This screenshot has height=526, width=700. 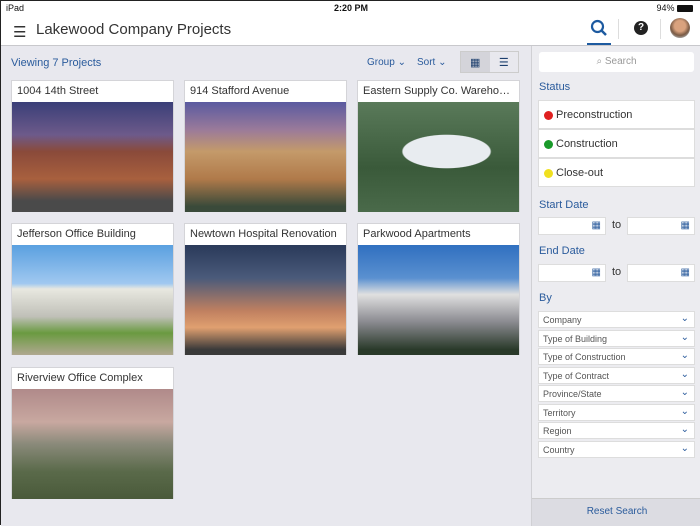 What do you see at coordinates (562, 320) in the screenshot?
I see `dropdown-label: Company` at bounding box center [562, 320].